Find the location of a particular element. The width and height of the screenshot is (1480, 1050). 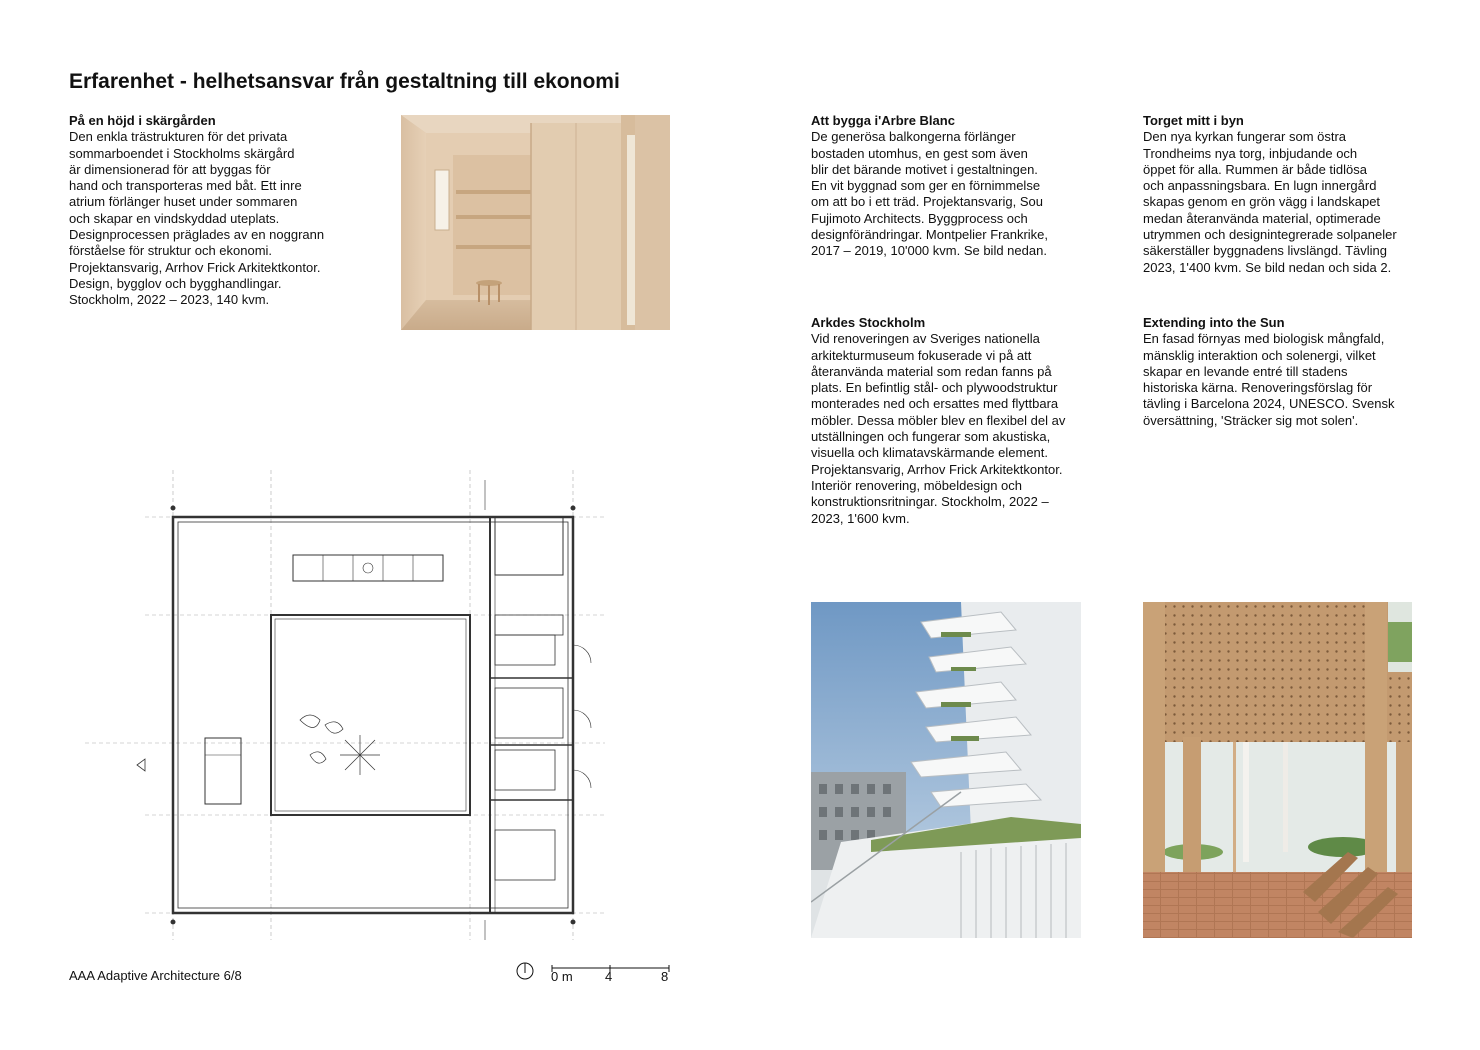

project-heading: Torget mitt i byn is located at coordinates (1193, 120).